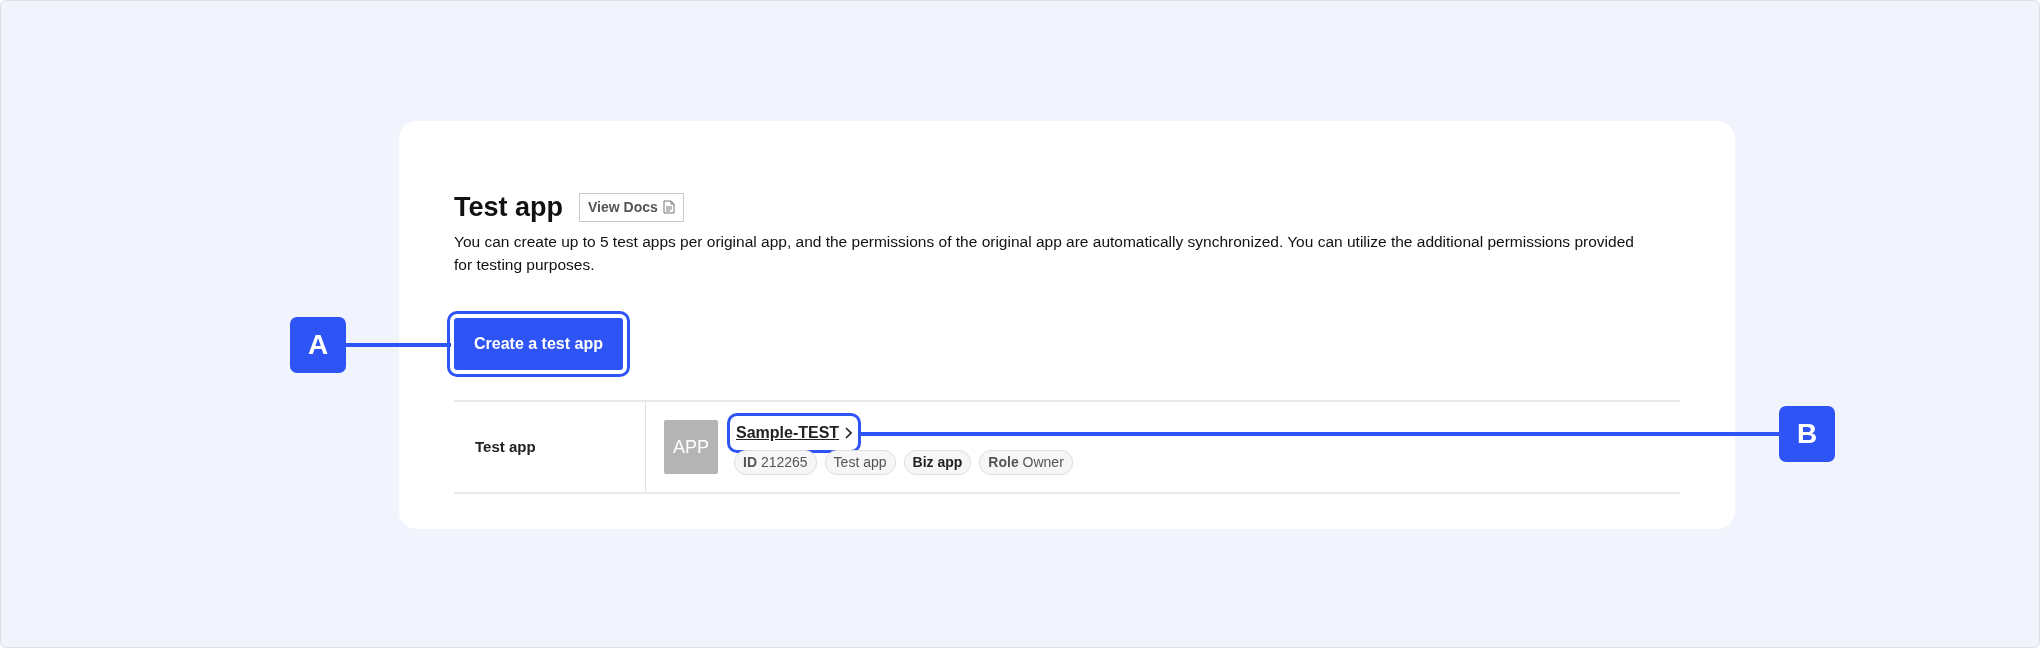 Image resolution: width=2040 pixels, height=648 pixels. Describe the element at coordinates (318, 345) in the screenshot. I see `callout-marker: A` at that location.